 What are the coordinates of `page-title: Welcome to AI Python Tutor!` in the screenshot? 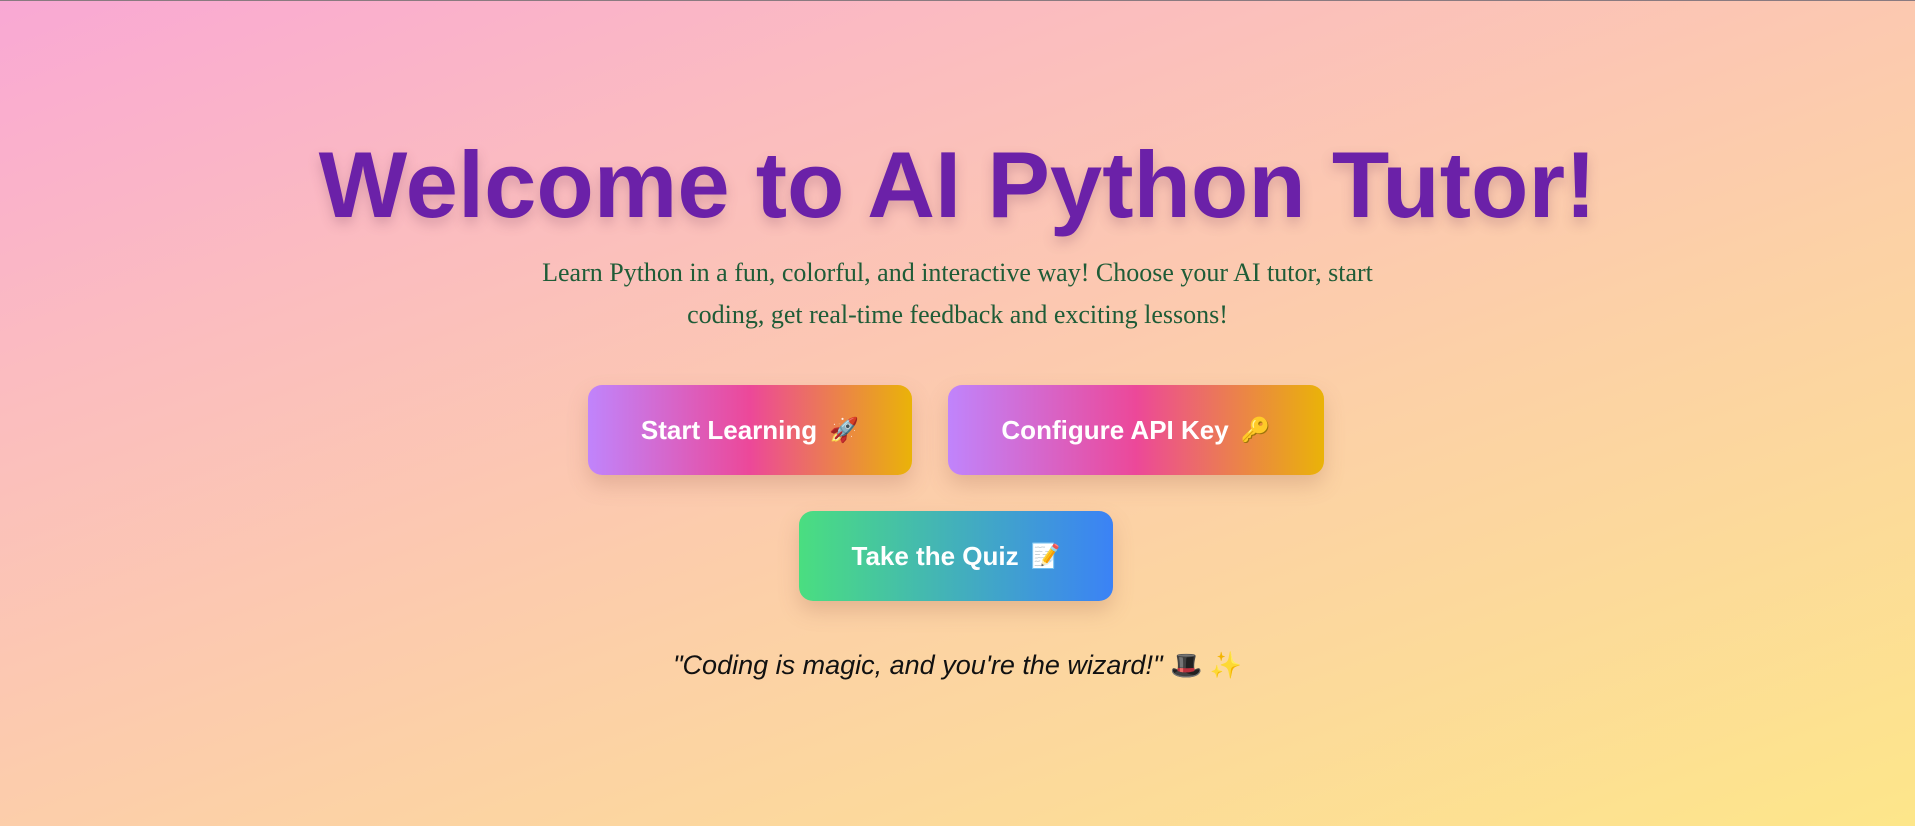 It's located at (957, 184).